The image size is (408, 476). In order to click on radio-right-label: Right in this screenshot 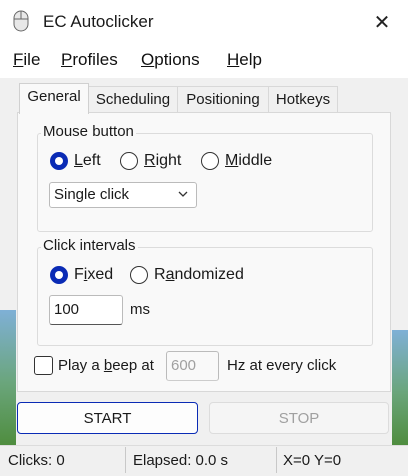, I will do `click(162, 161)`.